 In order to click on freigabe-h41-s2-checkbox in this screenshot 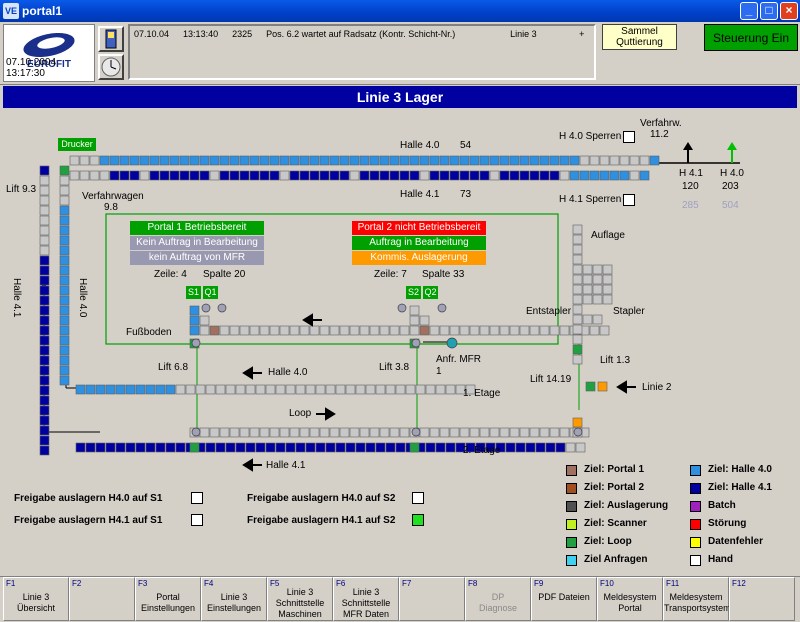, I will do `click(418, 520)`.